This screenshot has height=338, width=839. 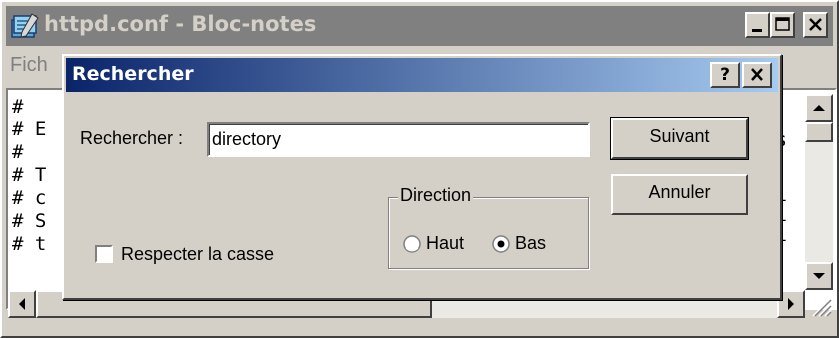 I want to click on maximize-button, so click(x=782, y=25).